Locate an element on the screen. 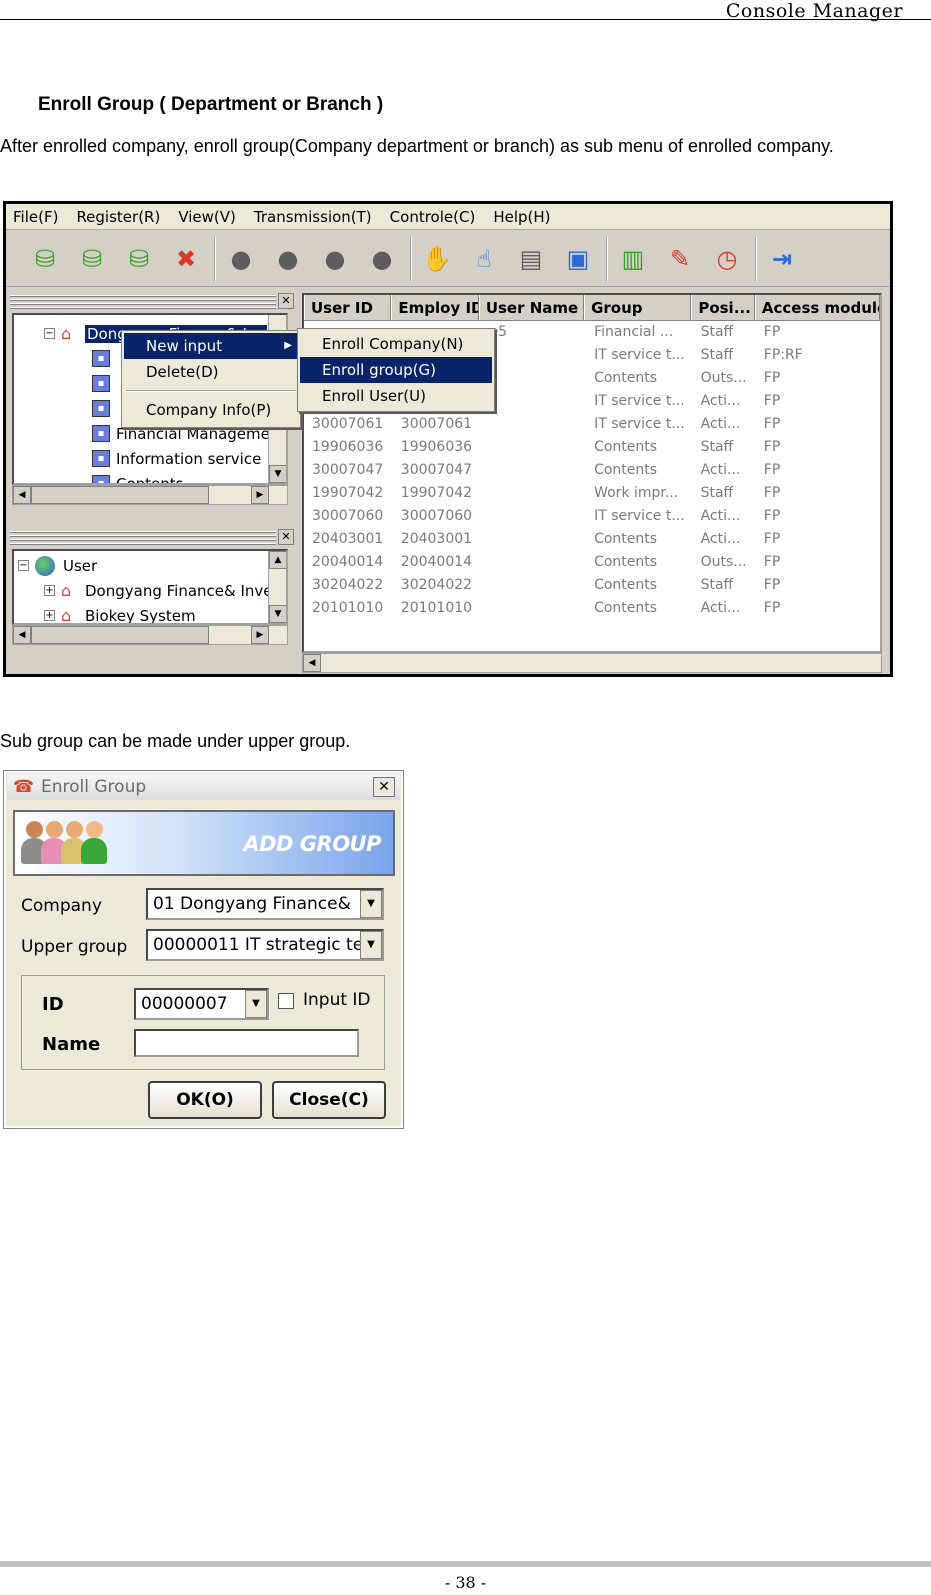 The width and height of the screenshot is (931, 1595). database-delete-icon: ⛁ is located at coordinates (92, 259).